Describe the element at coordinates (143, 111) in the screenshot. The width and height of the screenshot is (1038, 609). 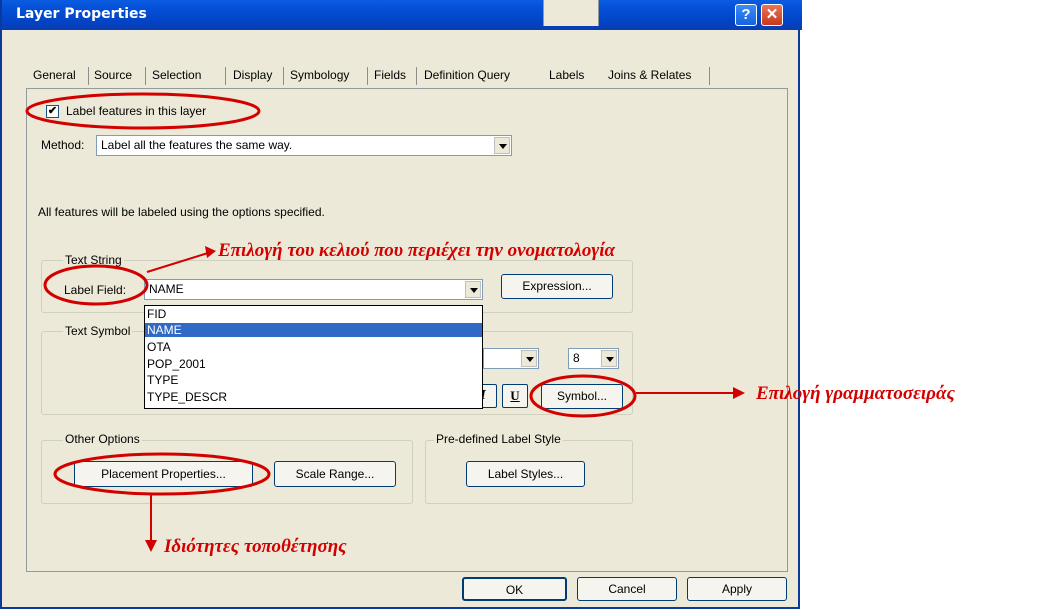
I see `highlight-ellipse-checkbox` at that location.